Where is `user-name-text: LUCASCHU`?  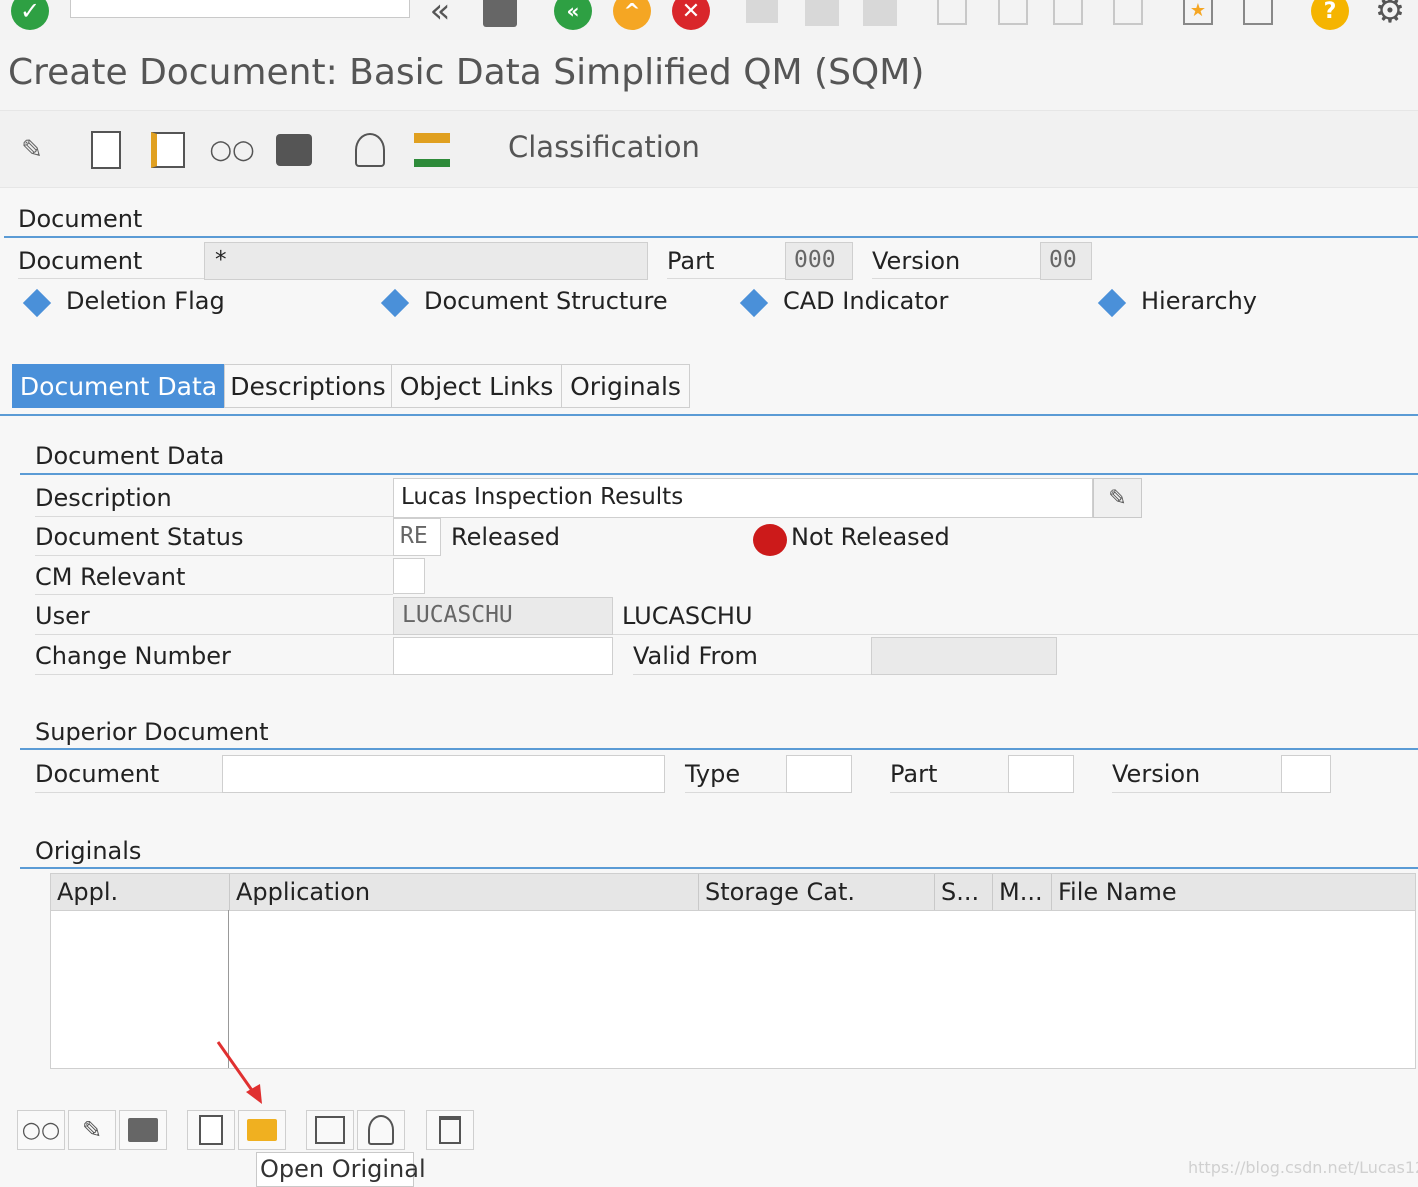
user-name-text: LUCASCHU is located at coordinates (687, 616).